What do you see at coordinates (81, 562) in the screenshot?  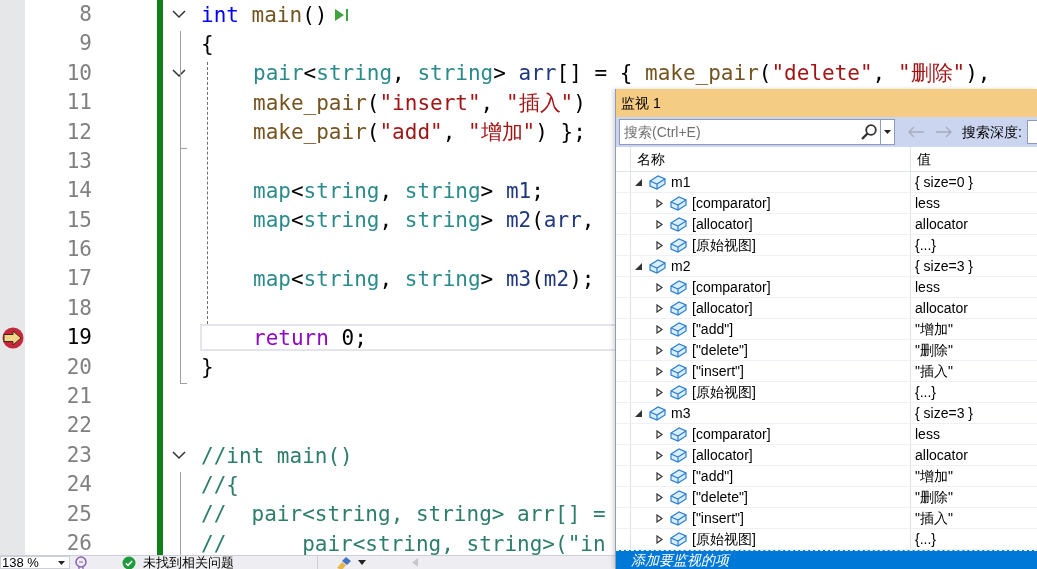 I see `intellicode-icon` at bounding box center [81, 562].